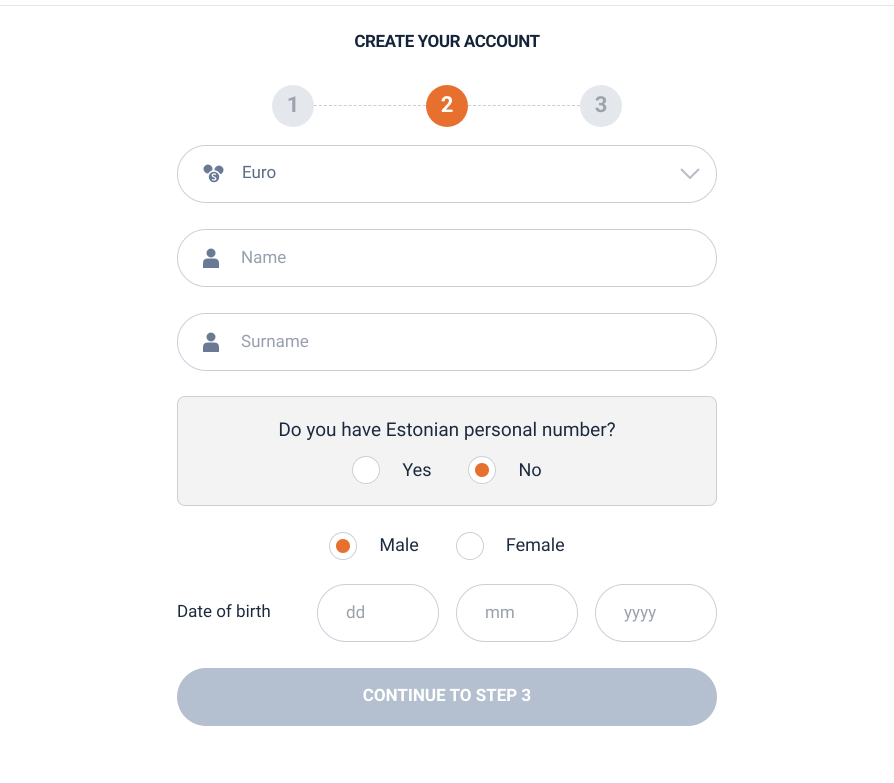 The width and height of the screenshot is (894, 783). I want to click on currency-select: Euro, so click(447, 173).